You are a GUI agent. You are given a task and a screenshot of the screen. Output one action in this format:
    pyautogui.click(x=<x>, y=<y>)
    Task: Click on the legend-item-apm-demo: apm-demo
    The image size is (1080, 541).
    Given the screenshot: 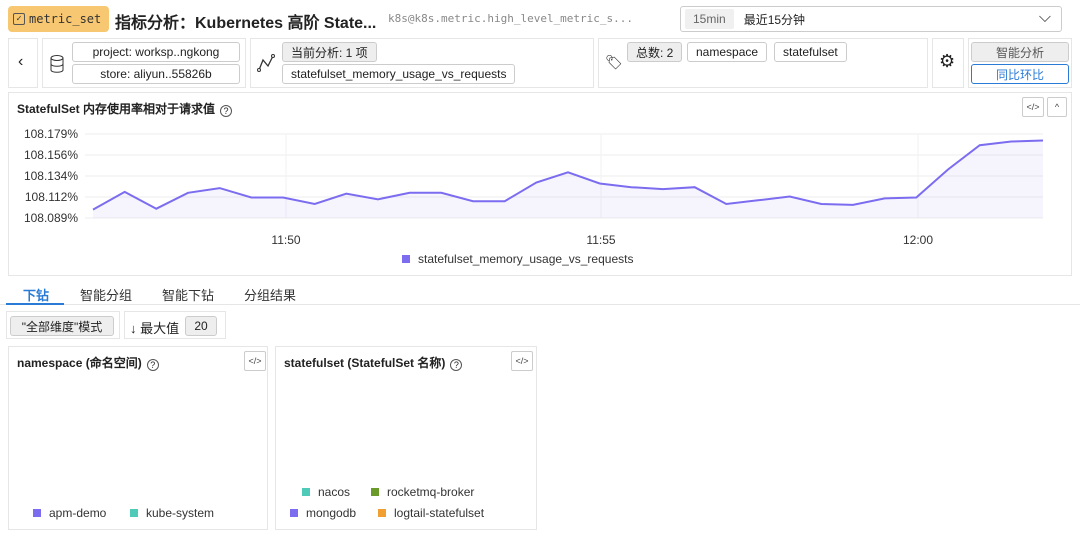 What is the action you would take?
    pyautogui.click(x=69, y=513)
    